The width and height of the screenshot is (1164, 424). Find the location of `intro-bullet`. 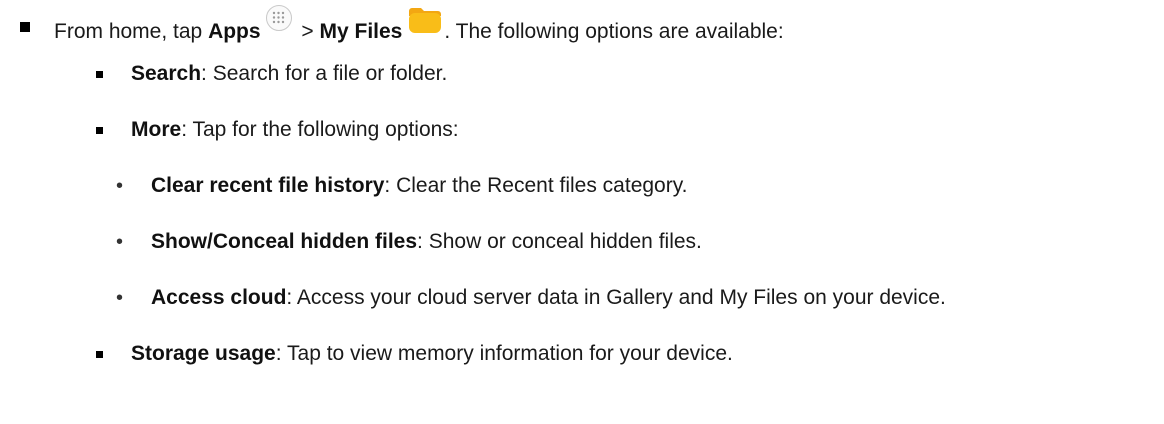

intro-bullet is located at coordinates (25, 27).